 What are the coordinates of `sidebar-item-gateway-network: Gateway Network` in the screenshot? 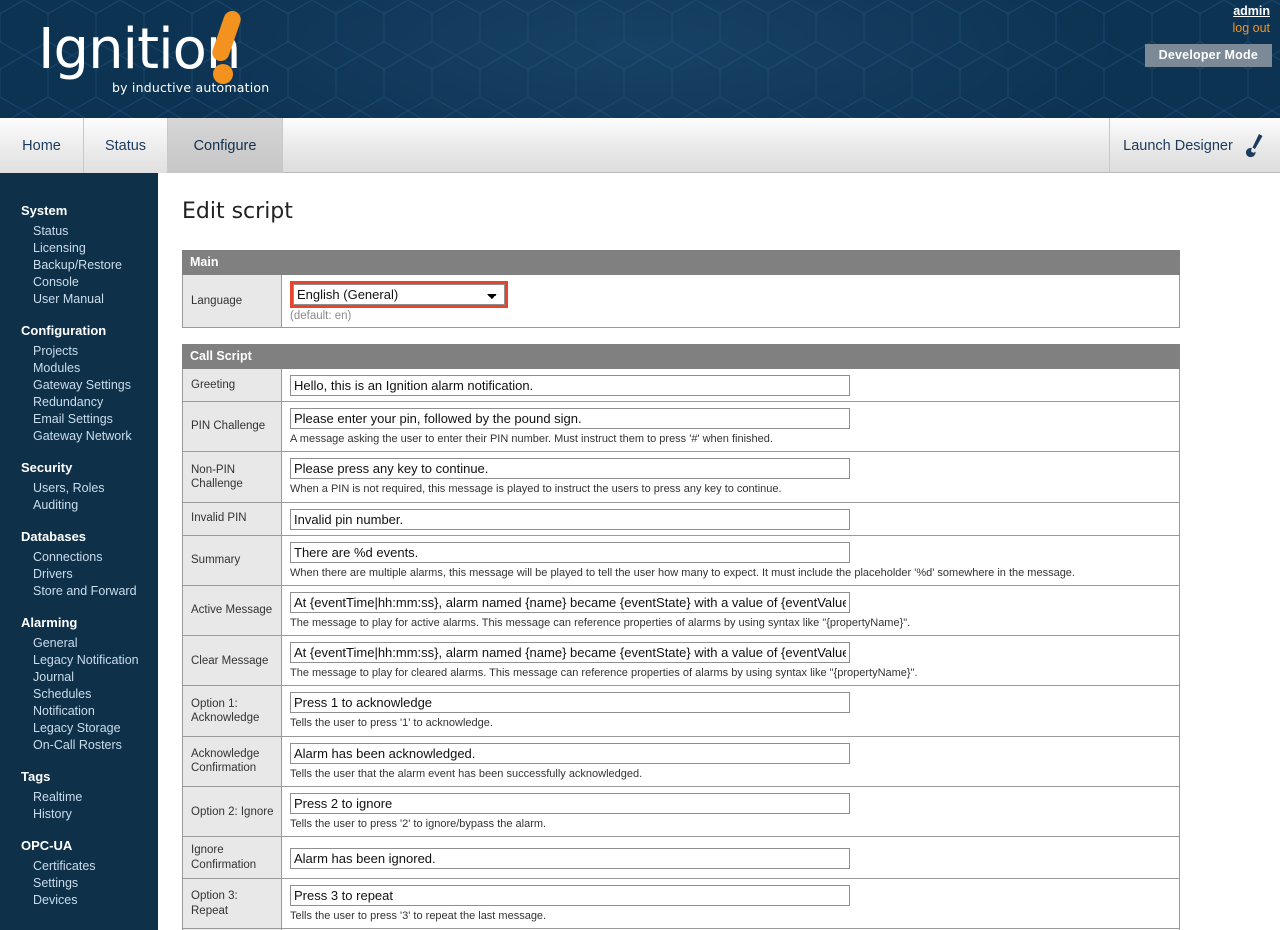 It's located at (79, 435).